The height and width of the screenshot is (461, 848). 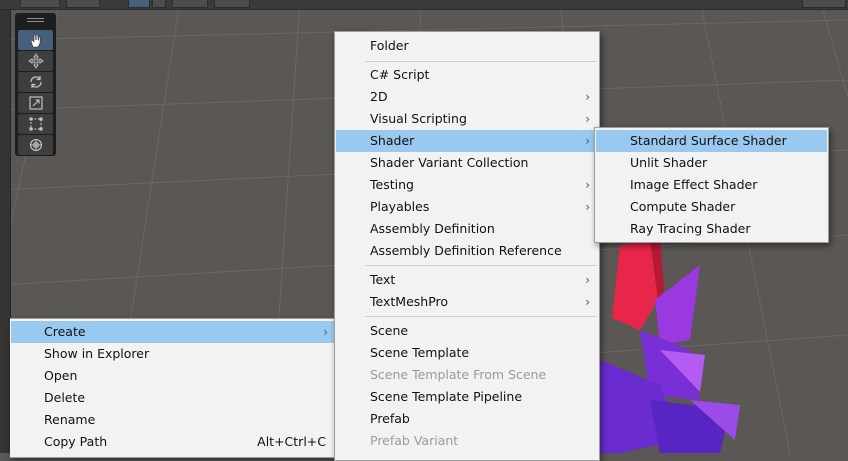 I want to click on menu-item-scene-template-pipeline: Scene Template Pipeline, so click(x=467, y=397).